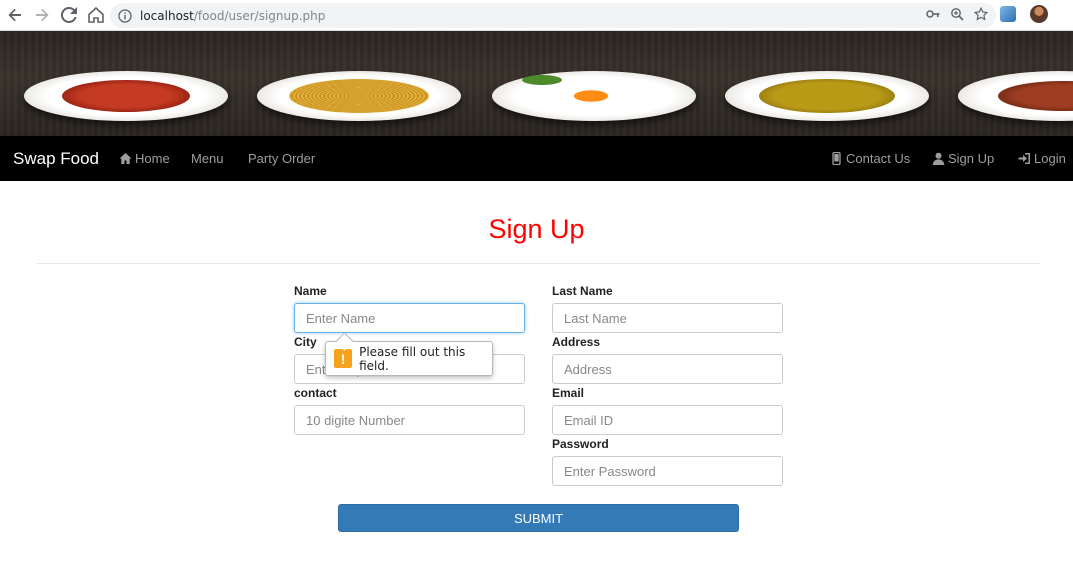 The width and height of the screenshot is (1073, 574). Describe the element at coordinates (580, 444) in the screenshot. I see `password-label: Password` at that location.